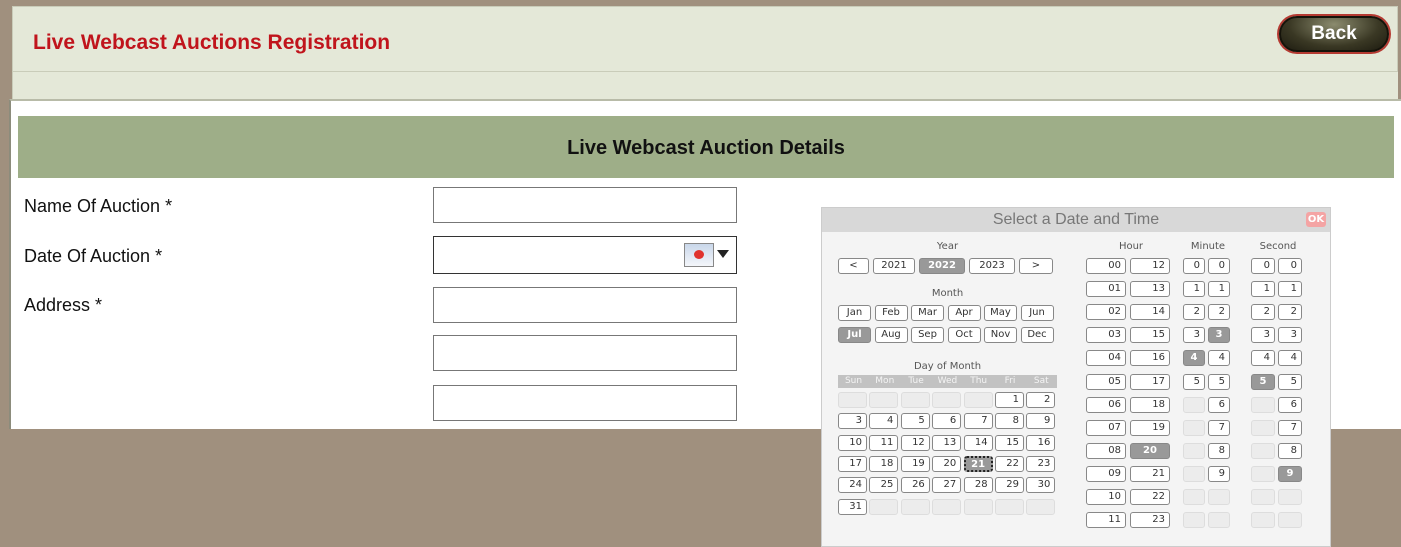 The height and width of the screenshot is (547, 1401). I want to click on day-button: 3, so click(852, 421).